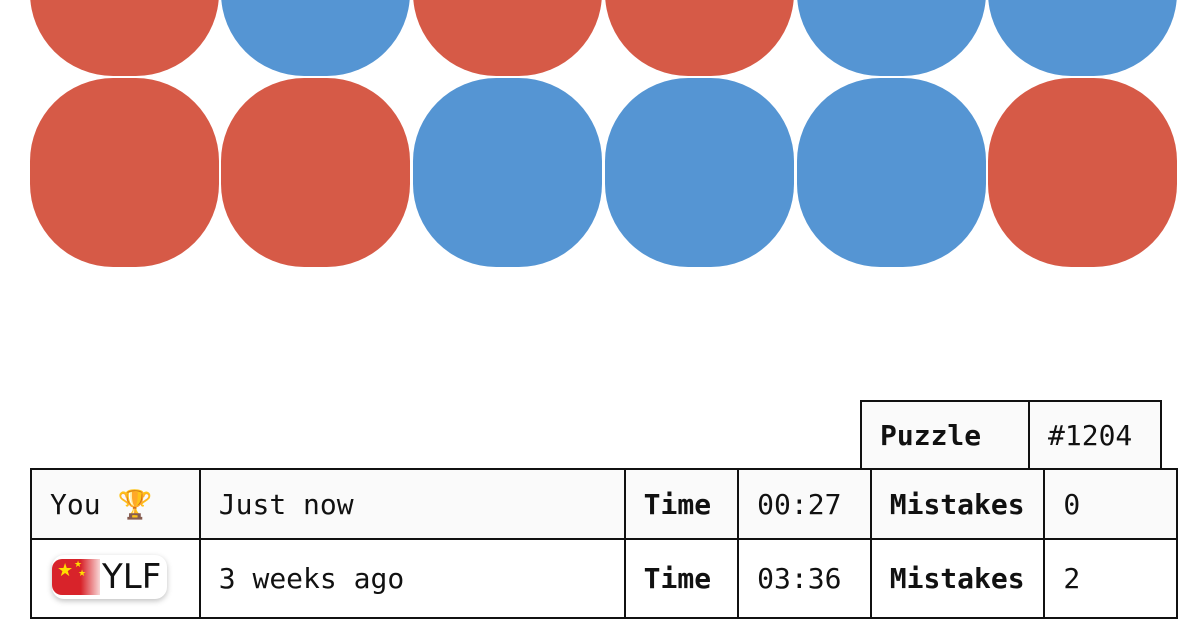 Image resolution: width=1200 pixels, height=630 pixels. I want to click on time-value: 03:36, so click(804, 578).